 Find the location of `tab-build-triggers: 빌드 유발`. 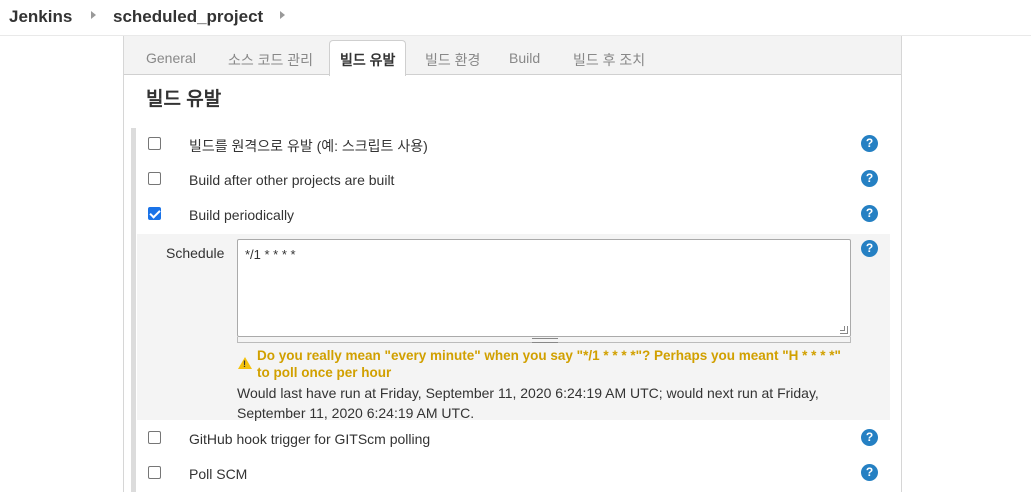

tab-build-triggers: 빌드 유발 is located at coordinates (368, 58).